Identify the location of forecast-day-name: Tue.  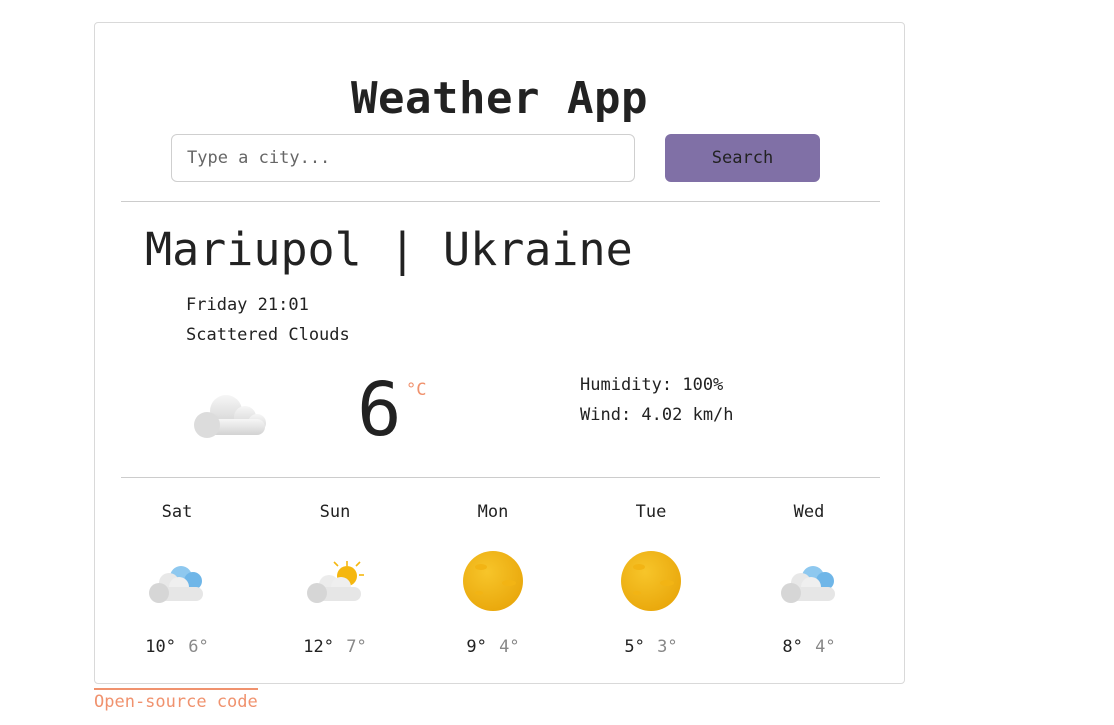
(651, 512).